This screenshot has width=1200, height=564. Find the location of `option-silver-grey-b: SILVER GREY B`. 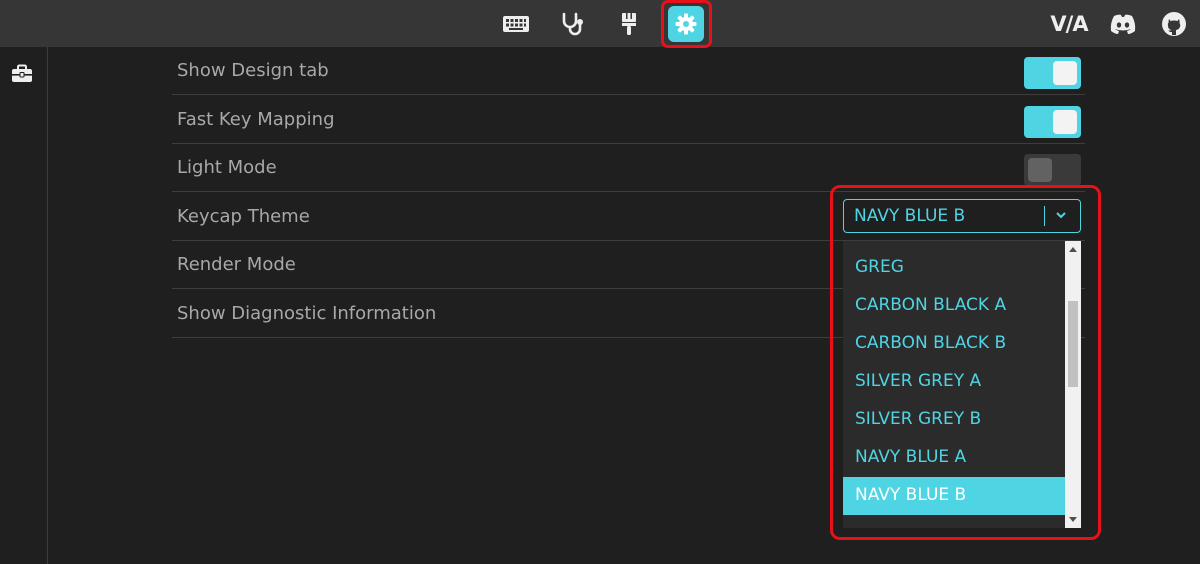

option-silver-grey-b: SILVER GREY B is located at coordinates (954, 420).